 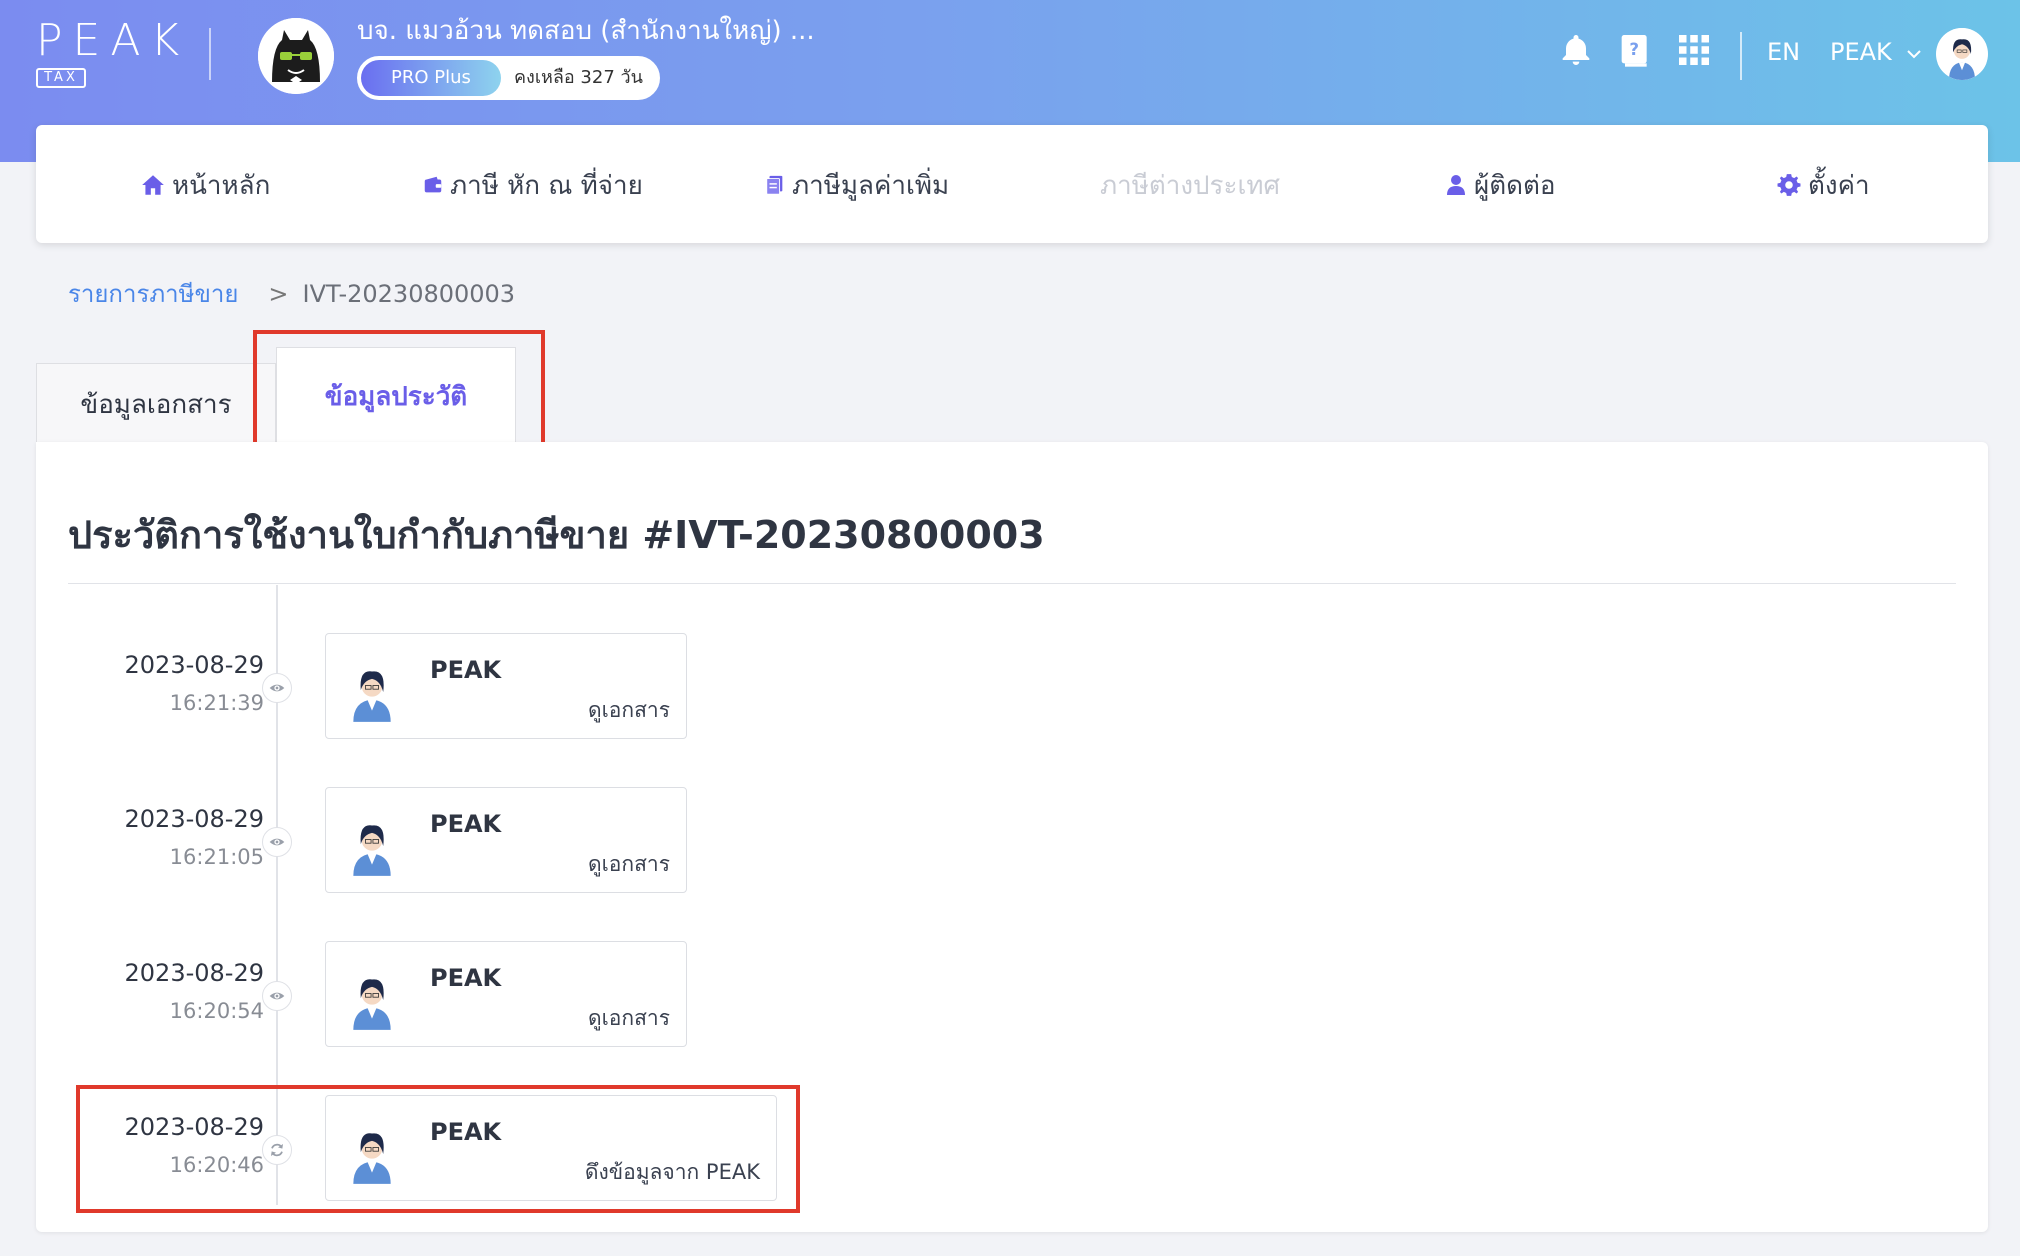 What do you see at coordinates (1839, 185) in the screenshot?
I see `nav-label: ตั้งค่า` at bounding box center [1839, 185].